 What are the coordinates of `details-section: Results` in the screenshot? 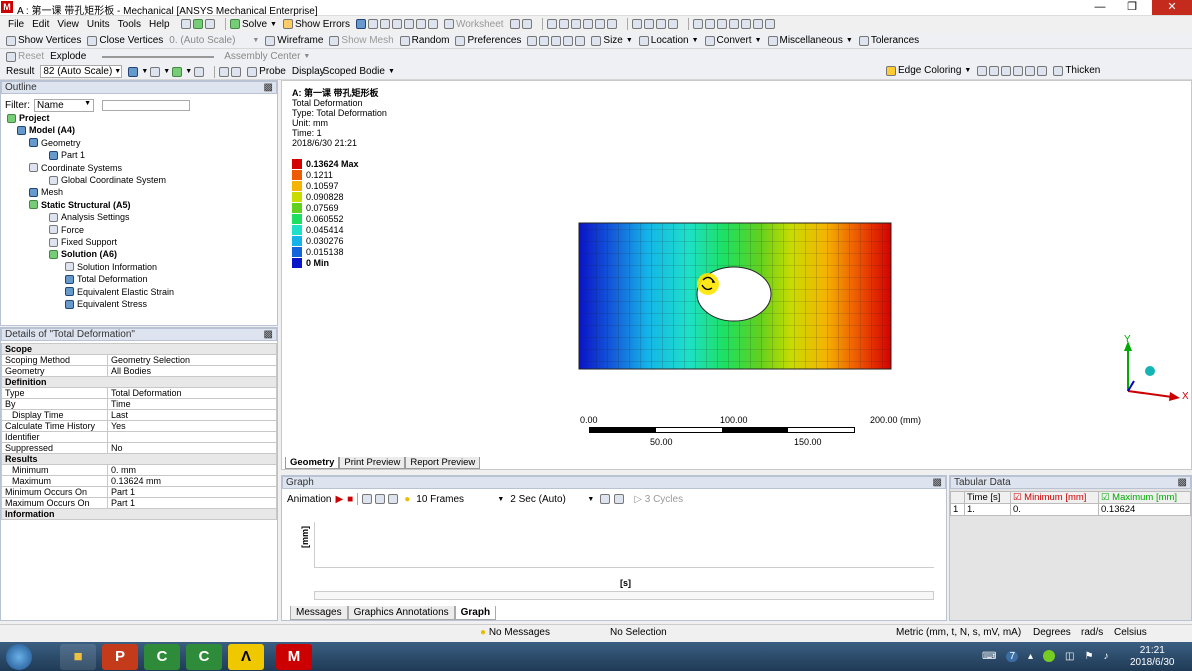 It's located at (139, 459).